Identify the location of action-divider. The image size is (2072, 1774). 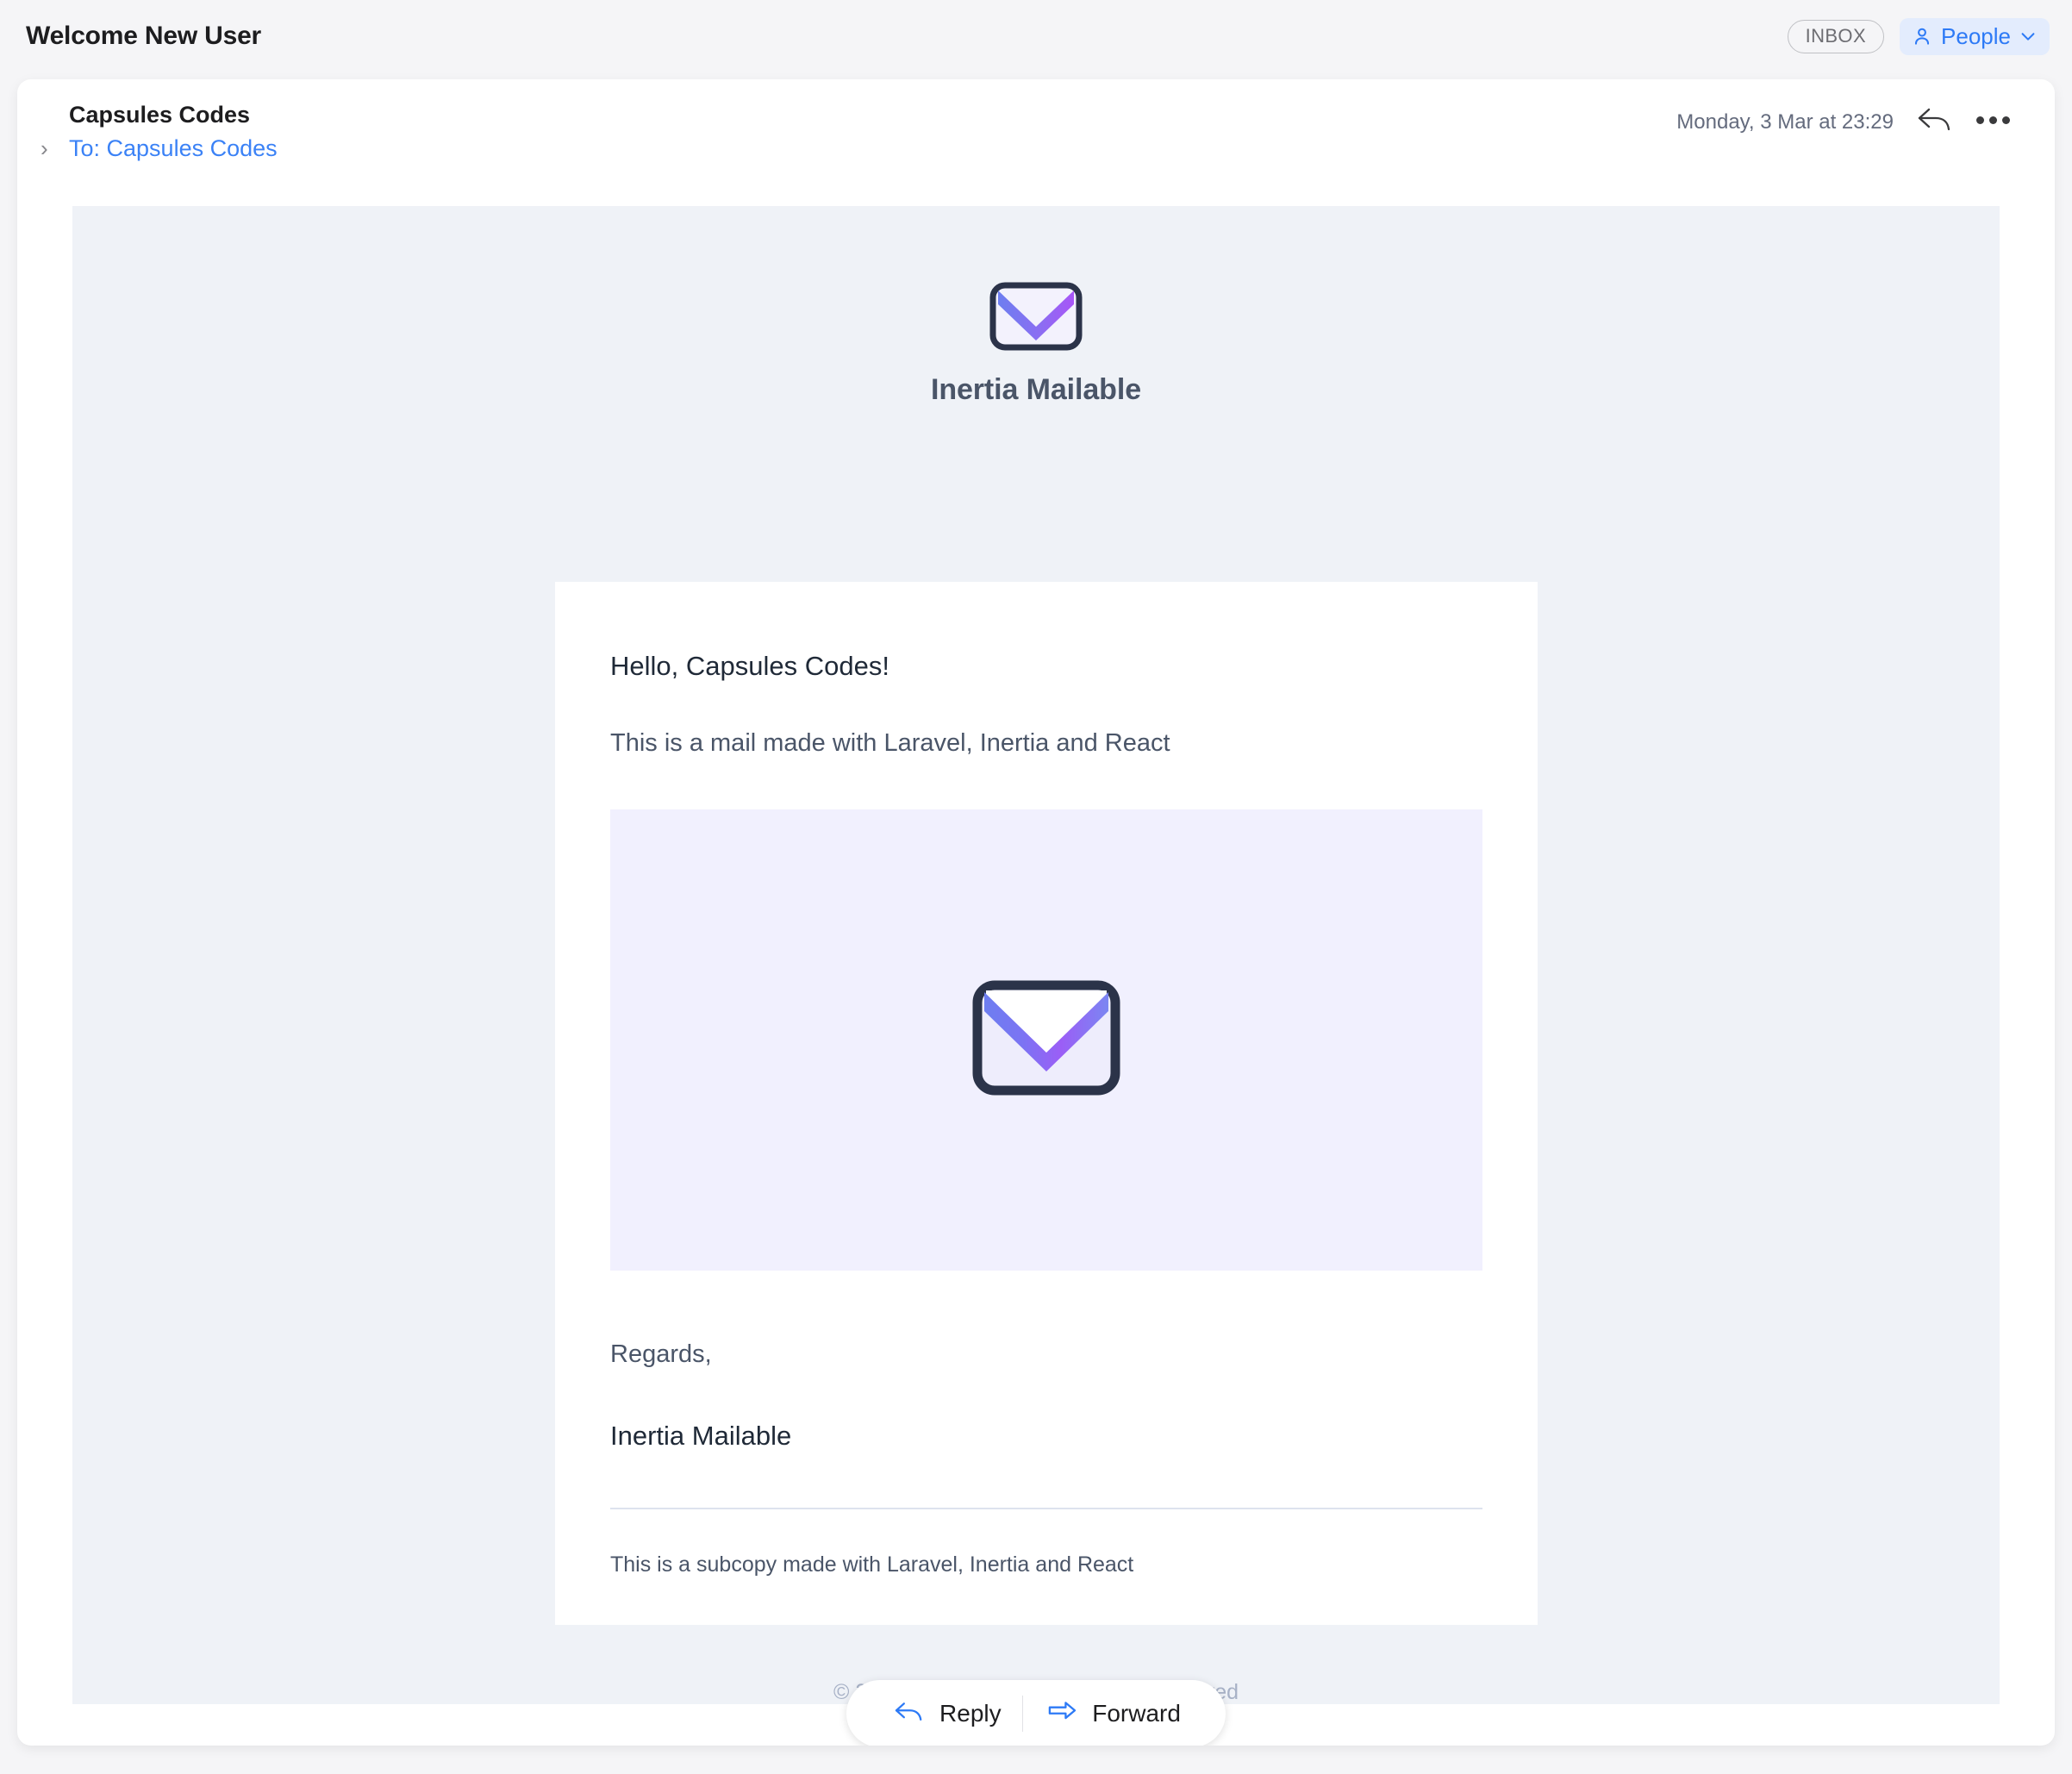
(1023, 1714).